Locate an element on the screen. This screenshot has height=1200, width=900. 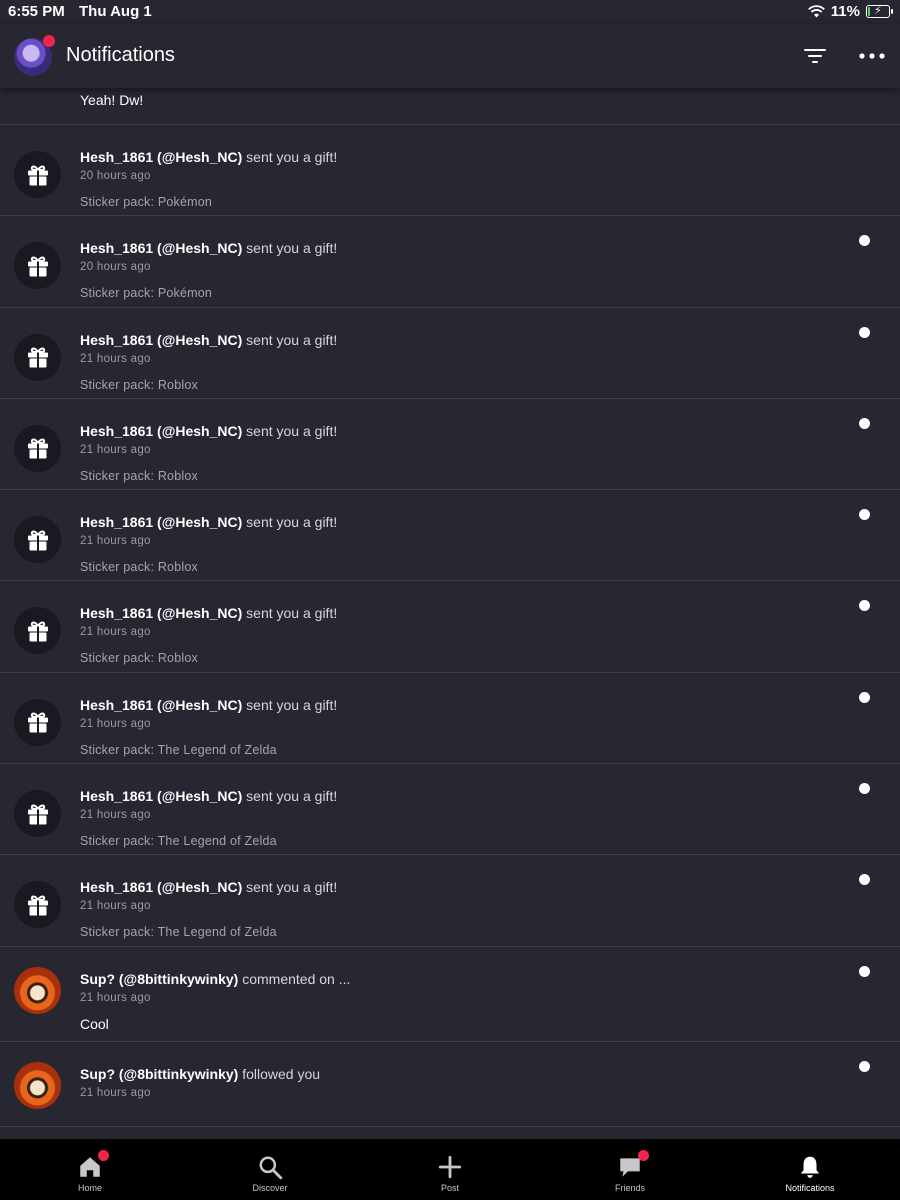
app-header: Notifications is located at coordinates (450, 56).